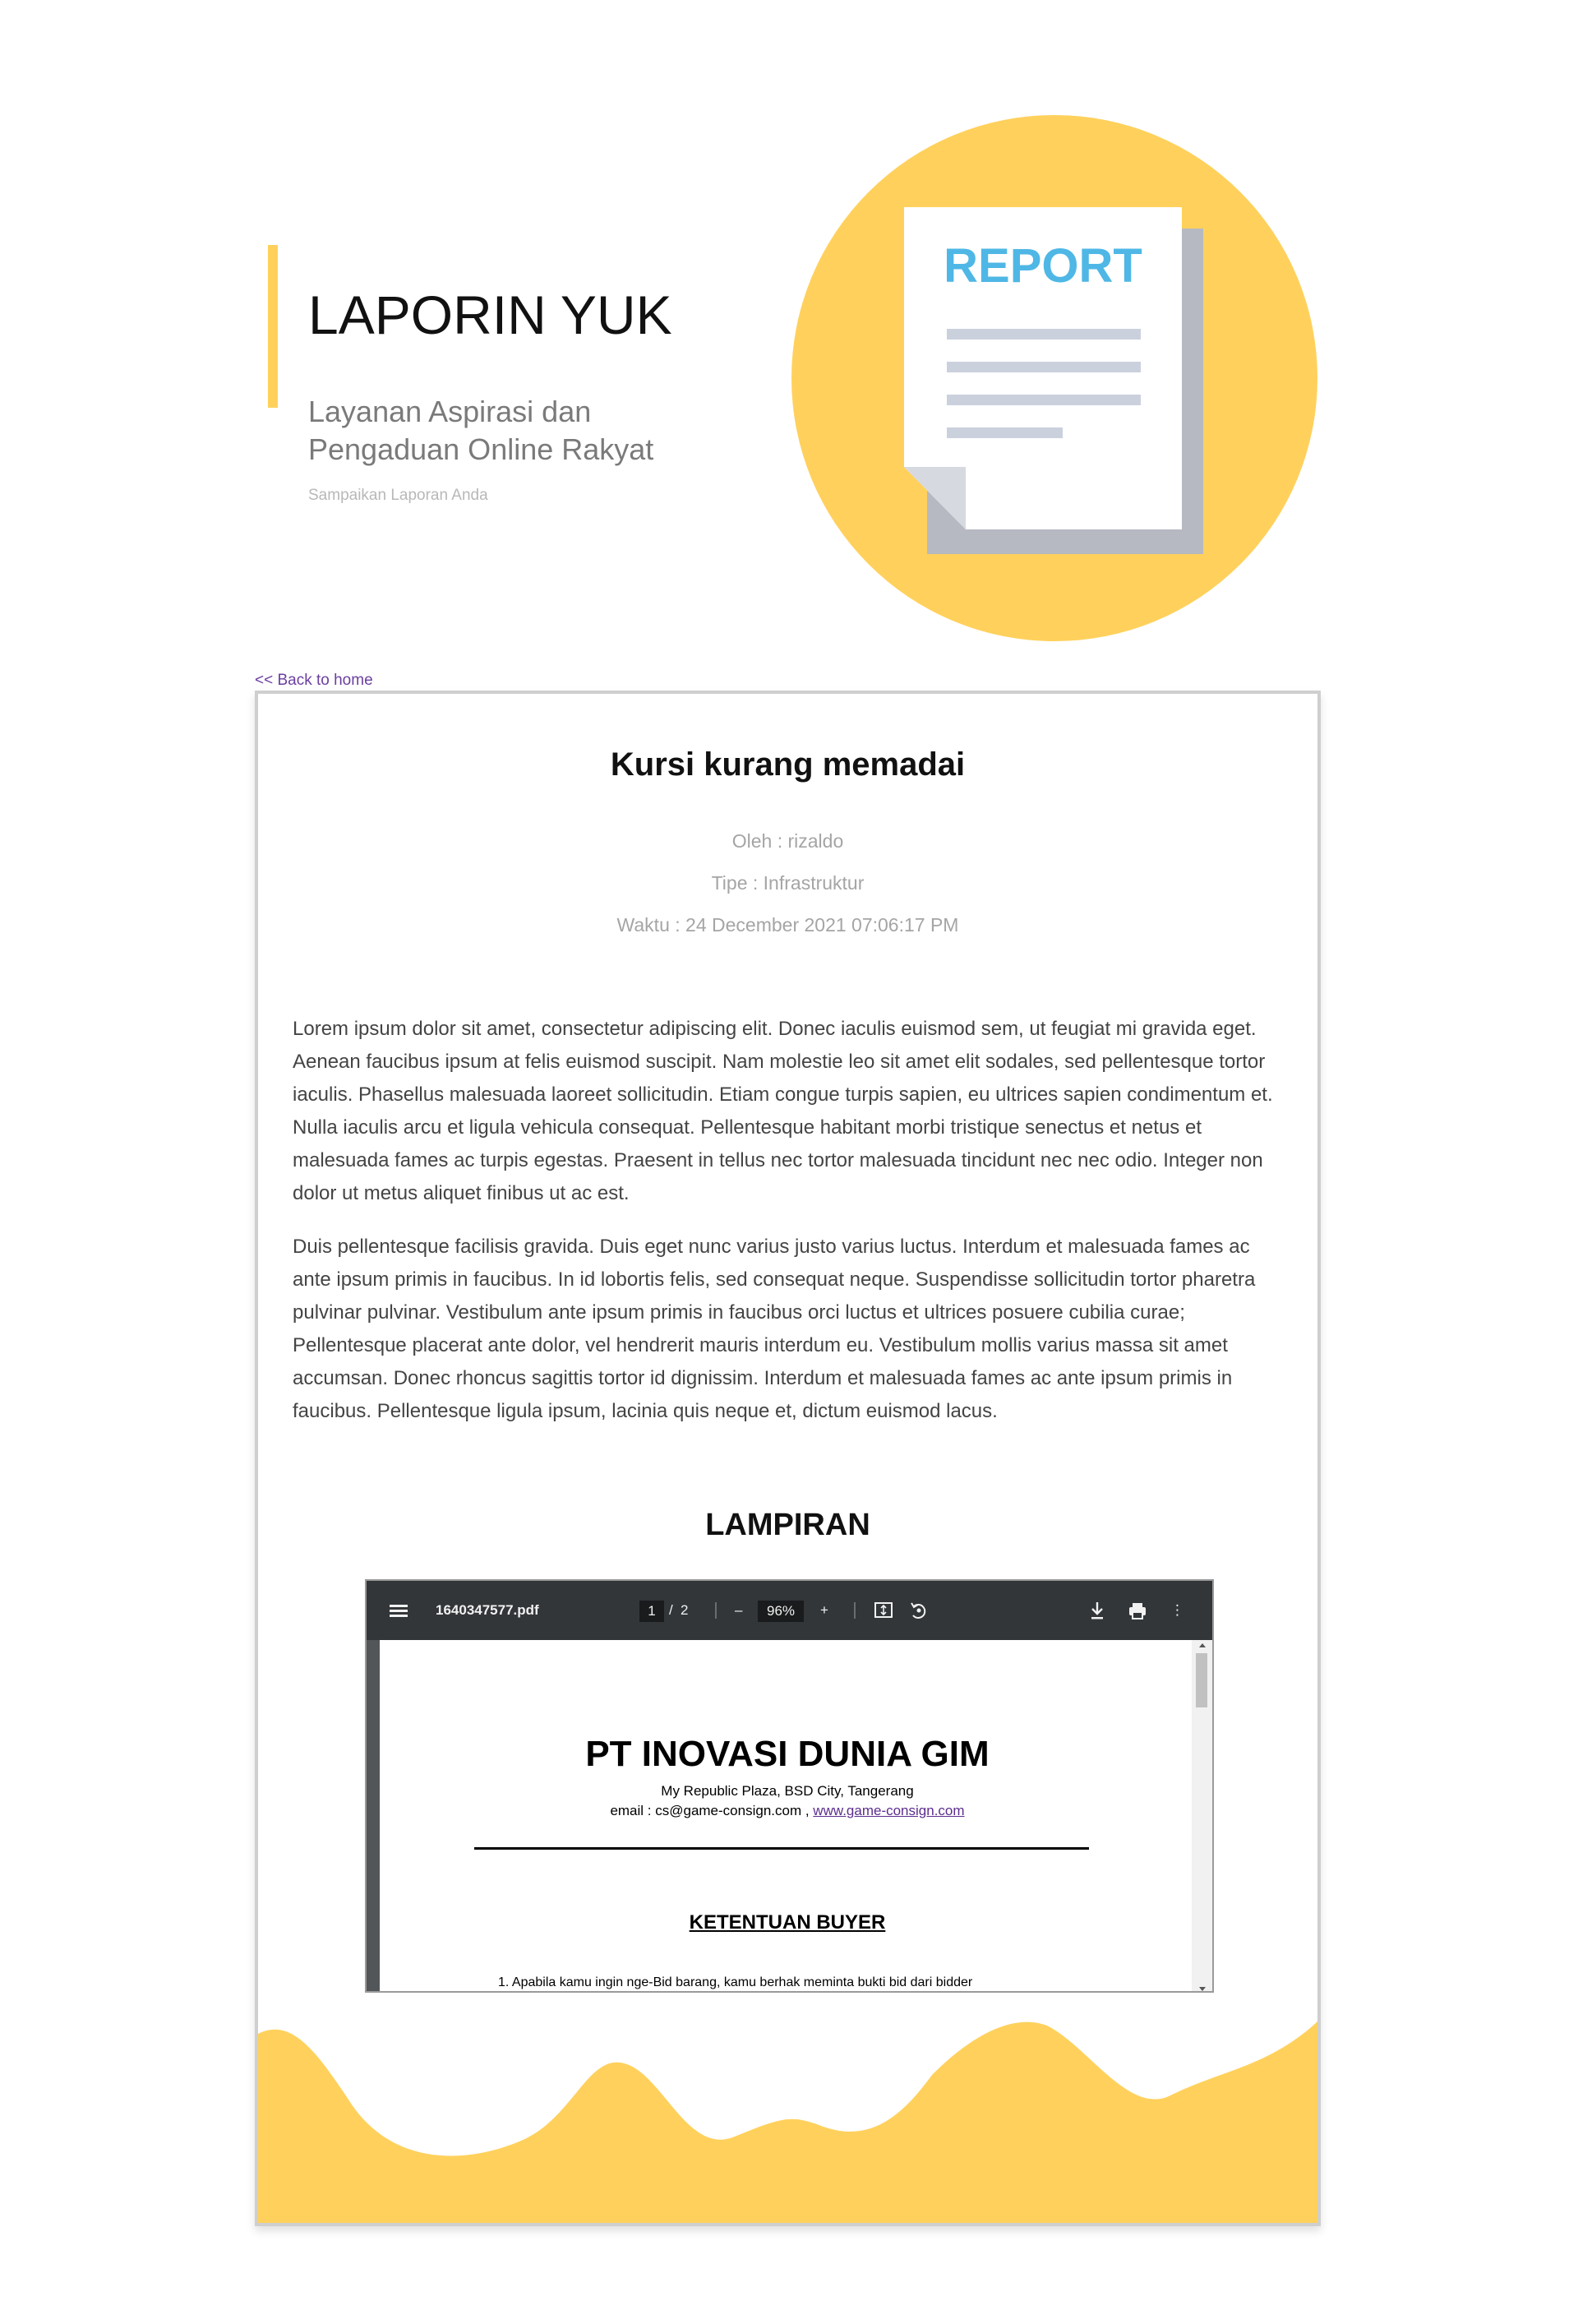  I want to click on back-to-home-link: << Back to home, so click(314, 681).